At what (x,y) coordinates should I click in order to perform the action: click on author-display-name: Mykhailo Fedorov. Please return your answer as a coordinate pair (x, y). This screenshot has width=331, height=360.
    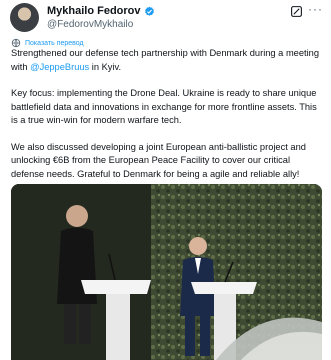
    Looking at the image, I should click on (94, 11).